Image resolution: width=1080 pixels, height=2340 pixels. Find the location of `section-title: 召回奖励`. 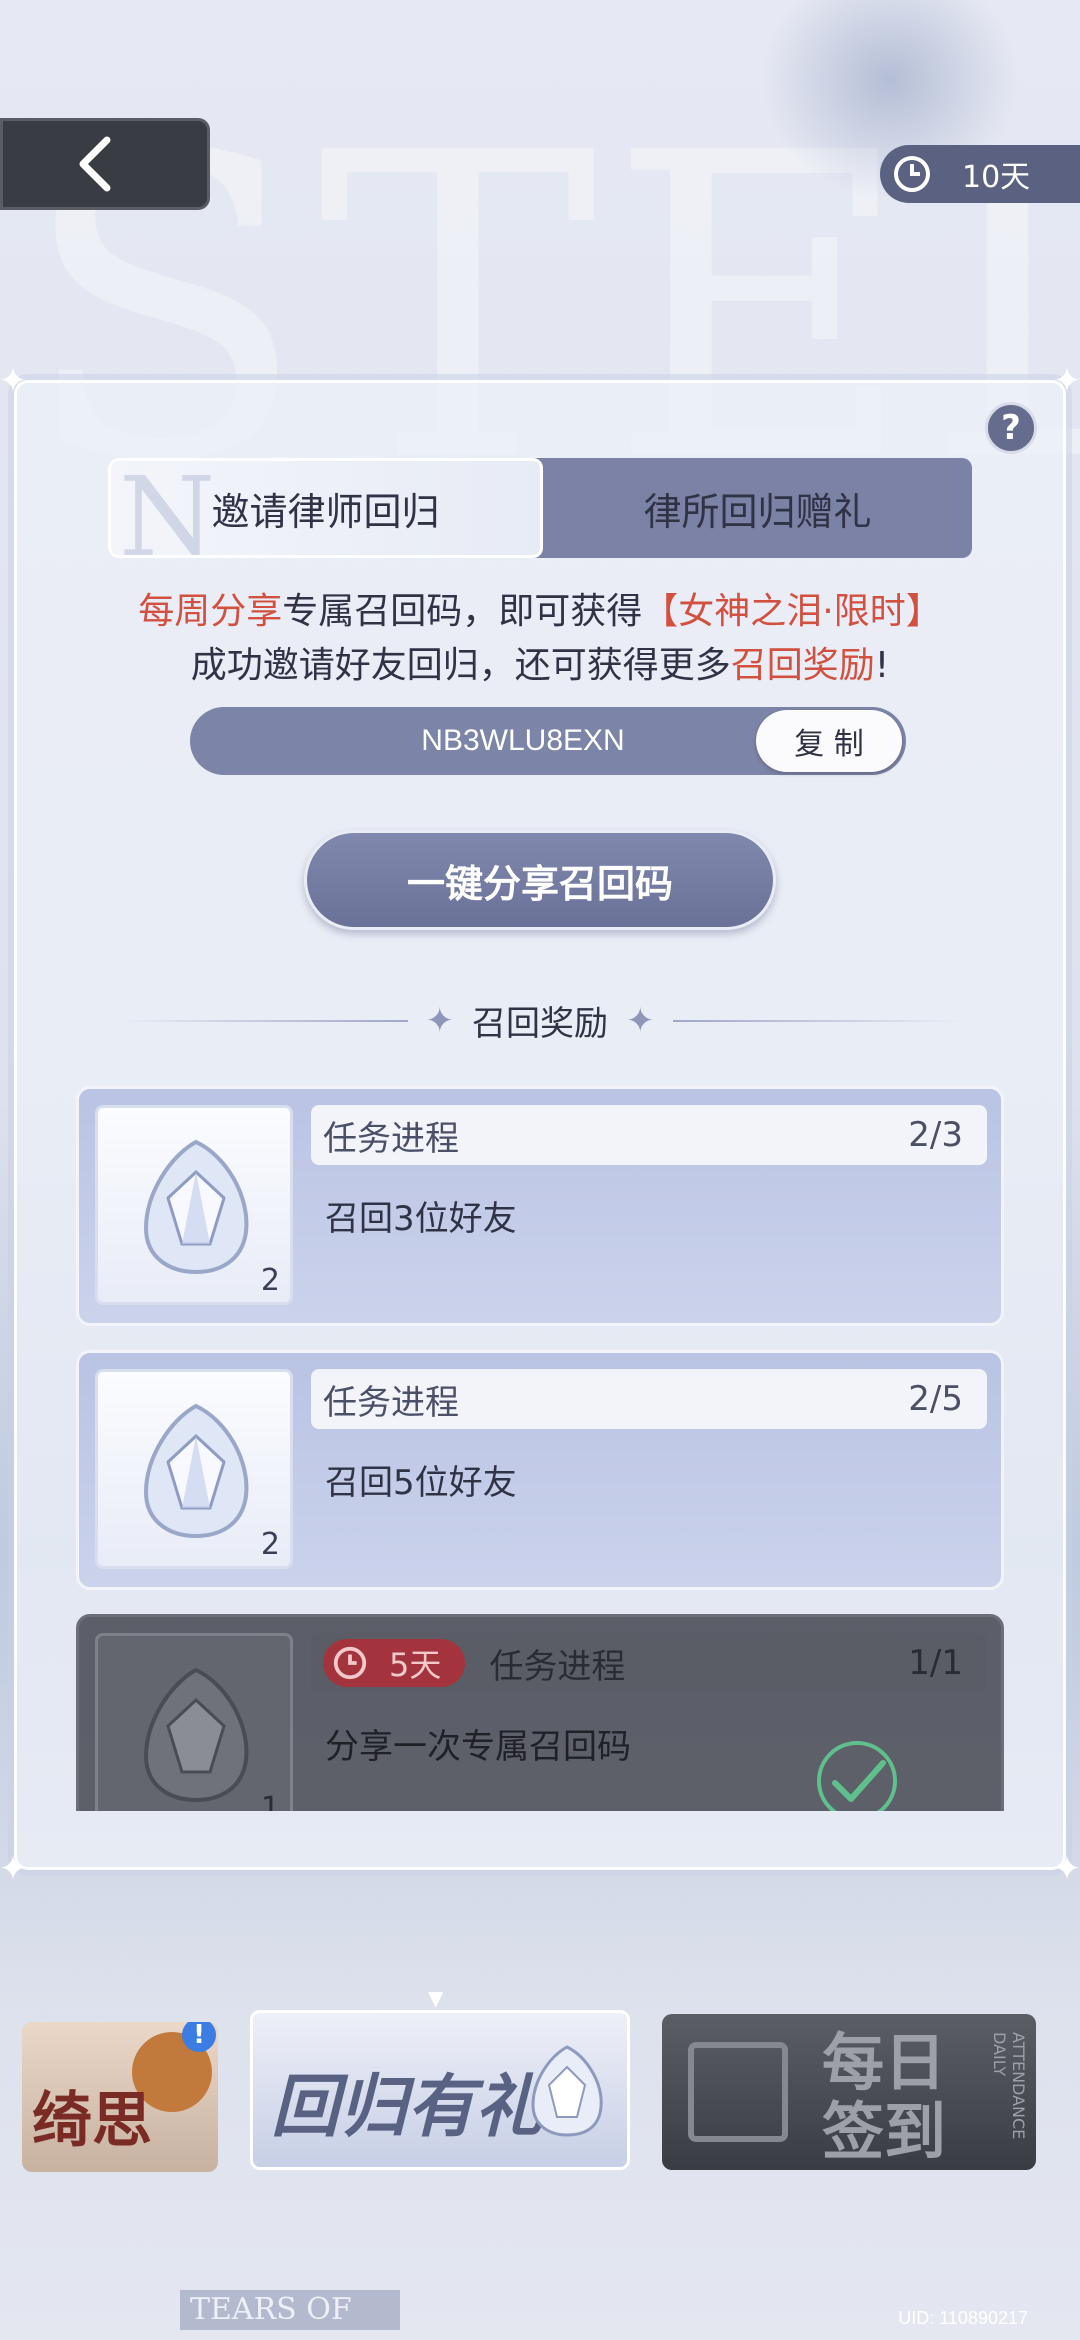

section-title: 召回奖励 is located at coordinates (540, 1024).